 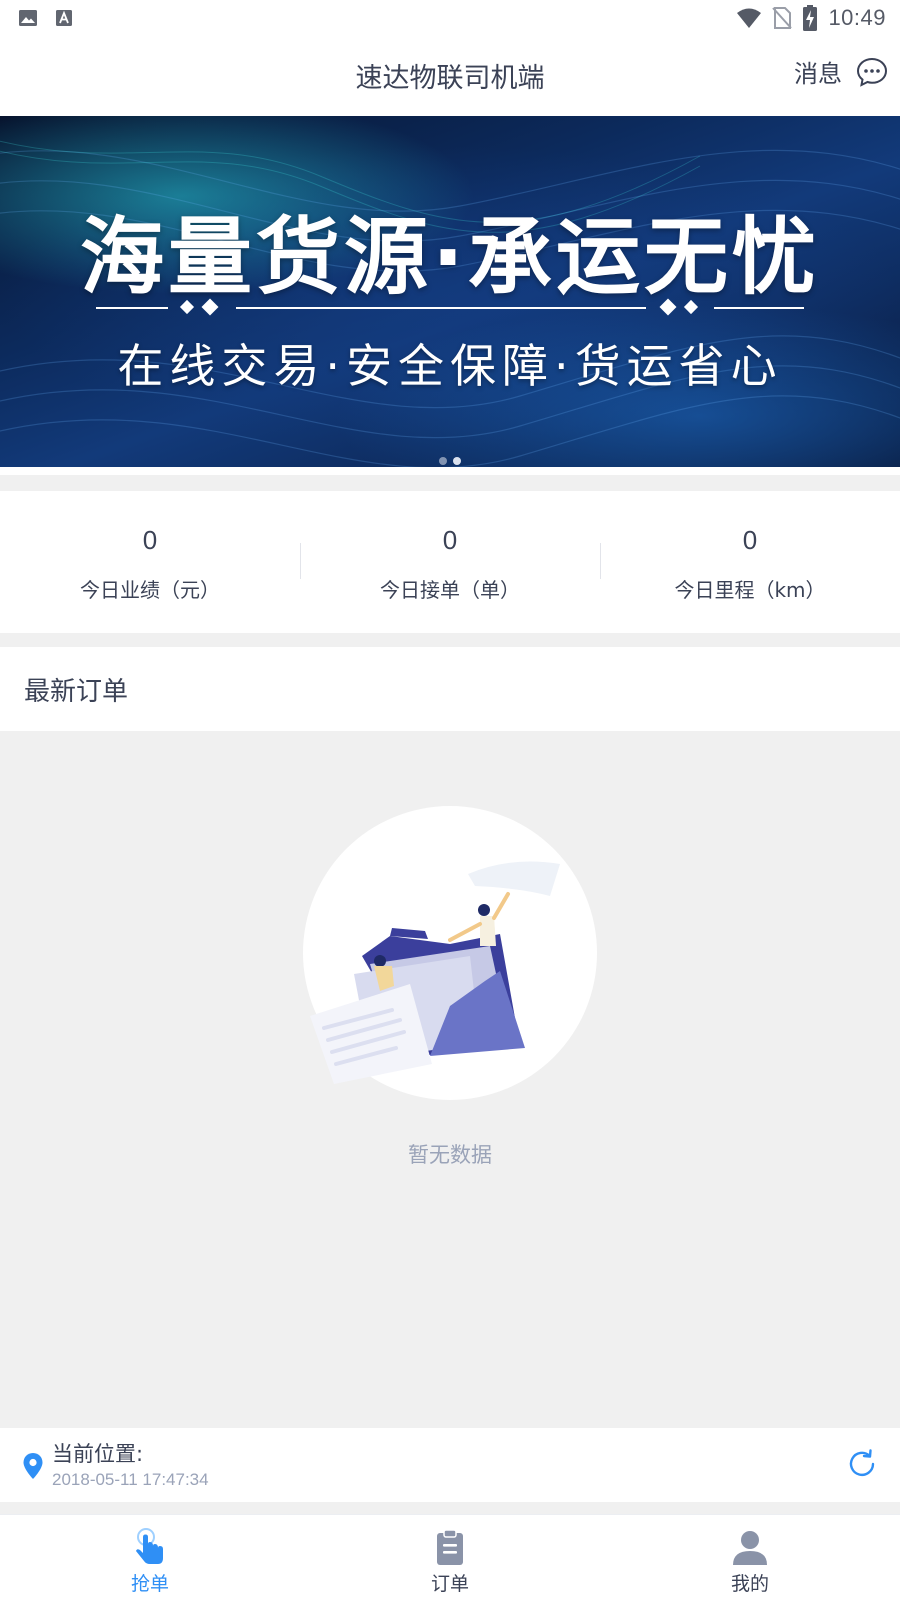 What do you see at coordinates (782, 18) in the screenshot?
I see `no-sim-icon` at bounding box center [782, 18].